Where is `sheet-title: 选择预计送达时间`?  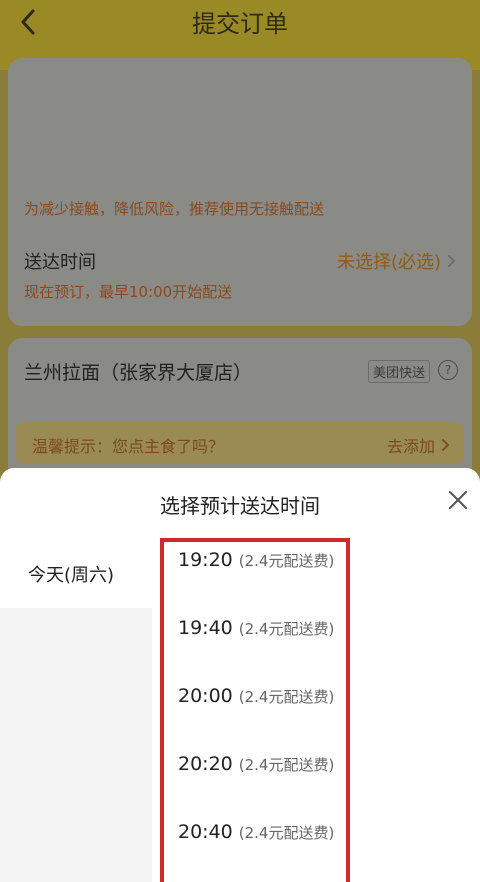 sheet-title: 选择预计送达时间 is located at coordinates (240, 506).